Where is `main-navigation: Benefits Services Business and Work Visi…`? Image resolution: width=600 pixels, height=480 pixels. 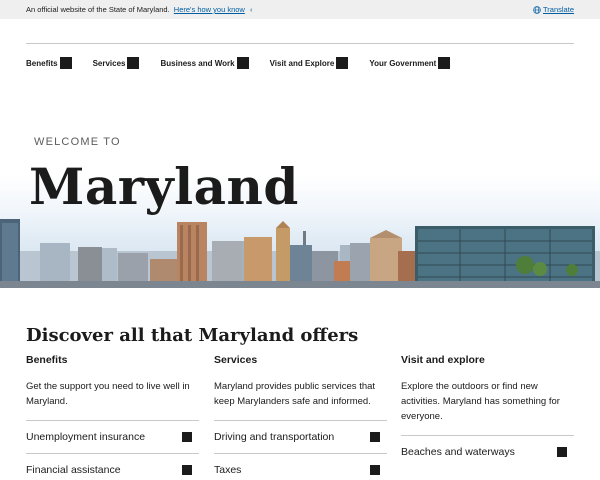 main-navigation: Benefits Services Business and Work Visi… is located at coordinates (248, 63).